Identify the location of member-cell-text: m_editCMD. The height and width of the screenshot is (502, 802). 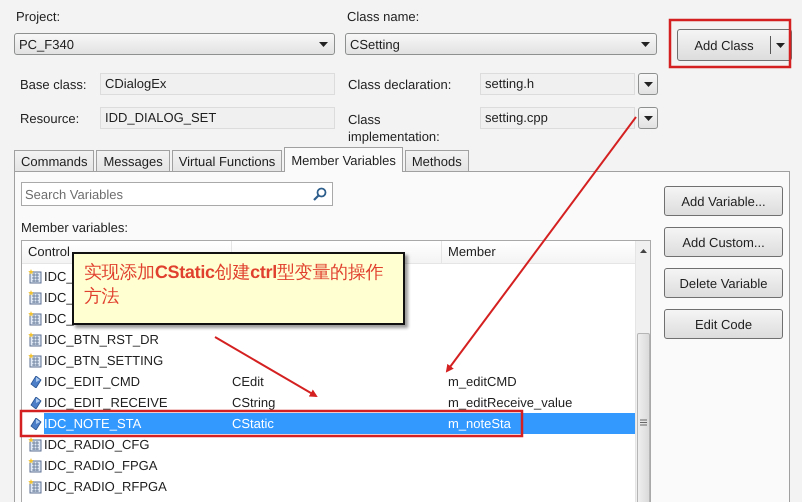
(482, 381).